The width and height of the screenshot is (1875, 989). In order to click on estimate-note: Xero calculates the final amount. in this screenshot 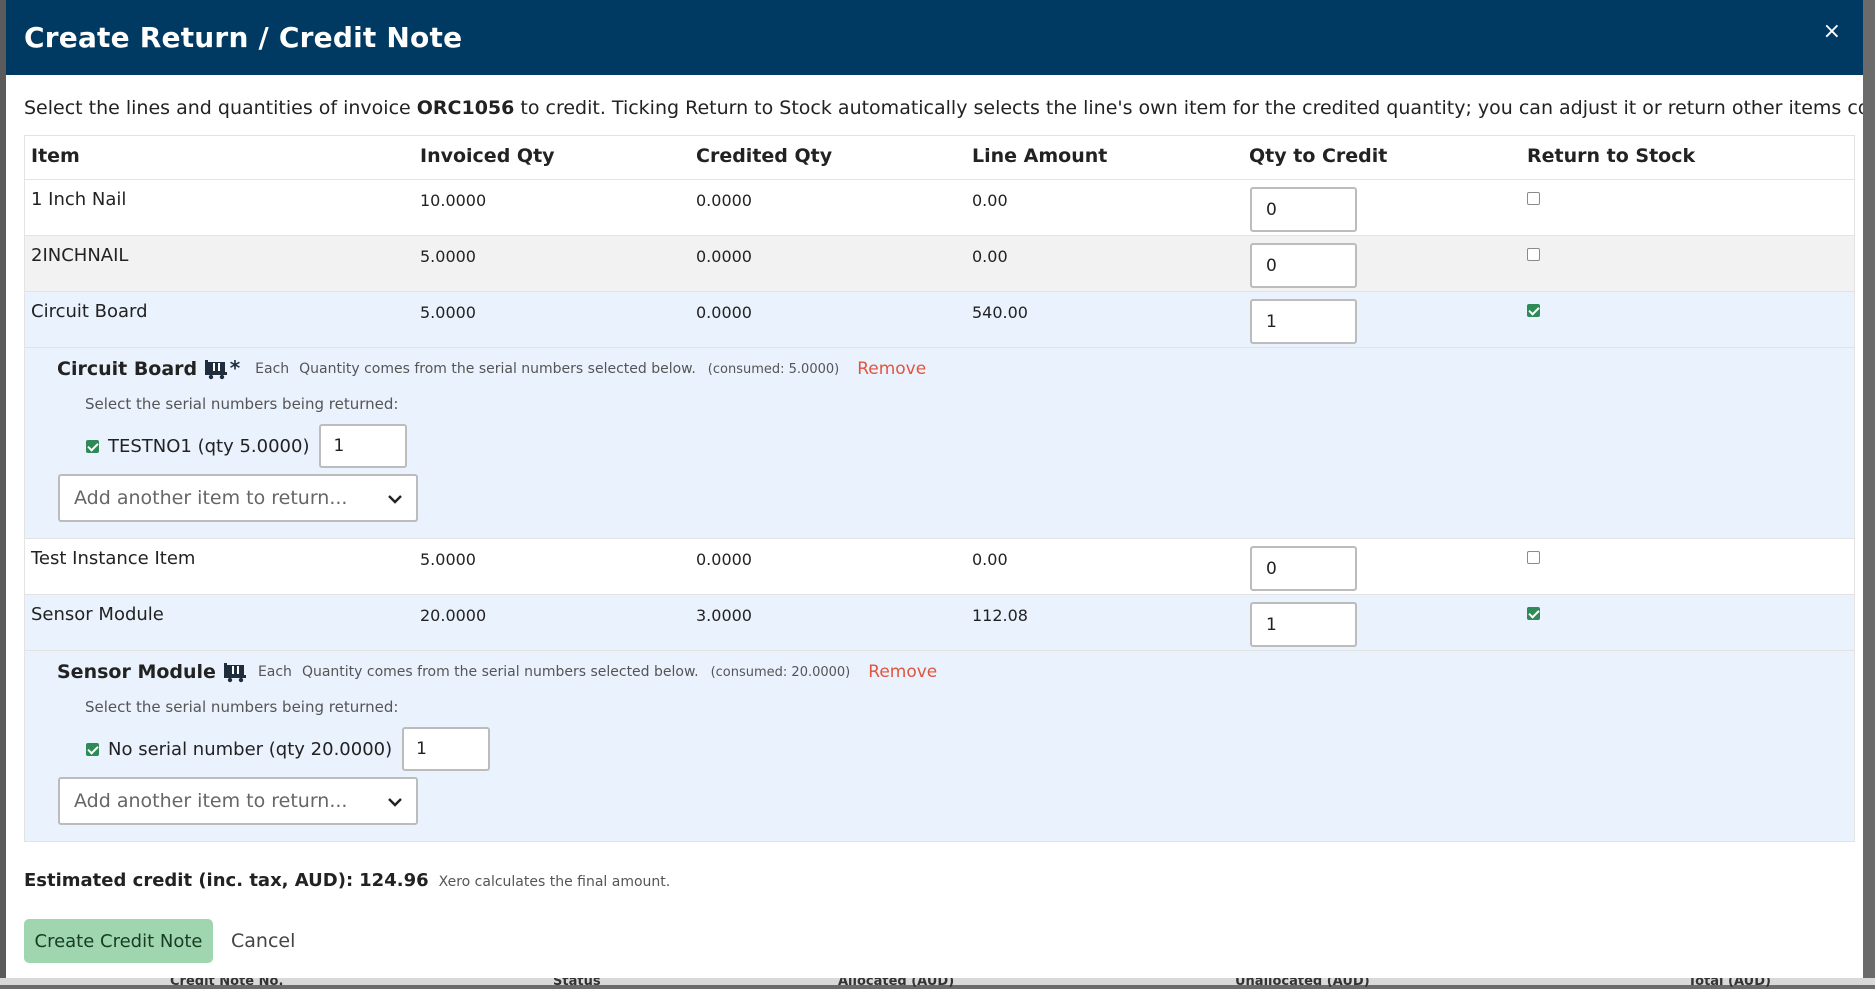, I will do `click(554, 882)`.